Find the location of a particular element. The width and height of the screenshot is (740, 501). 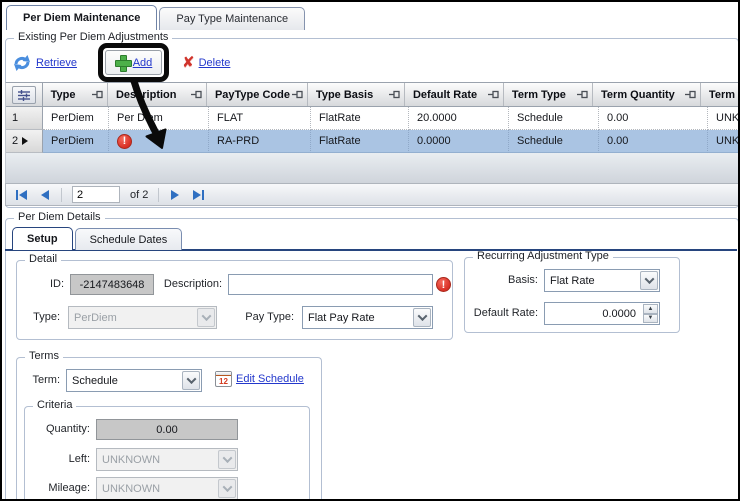

left-label: Left: is located at coordinates (79, 459).